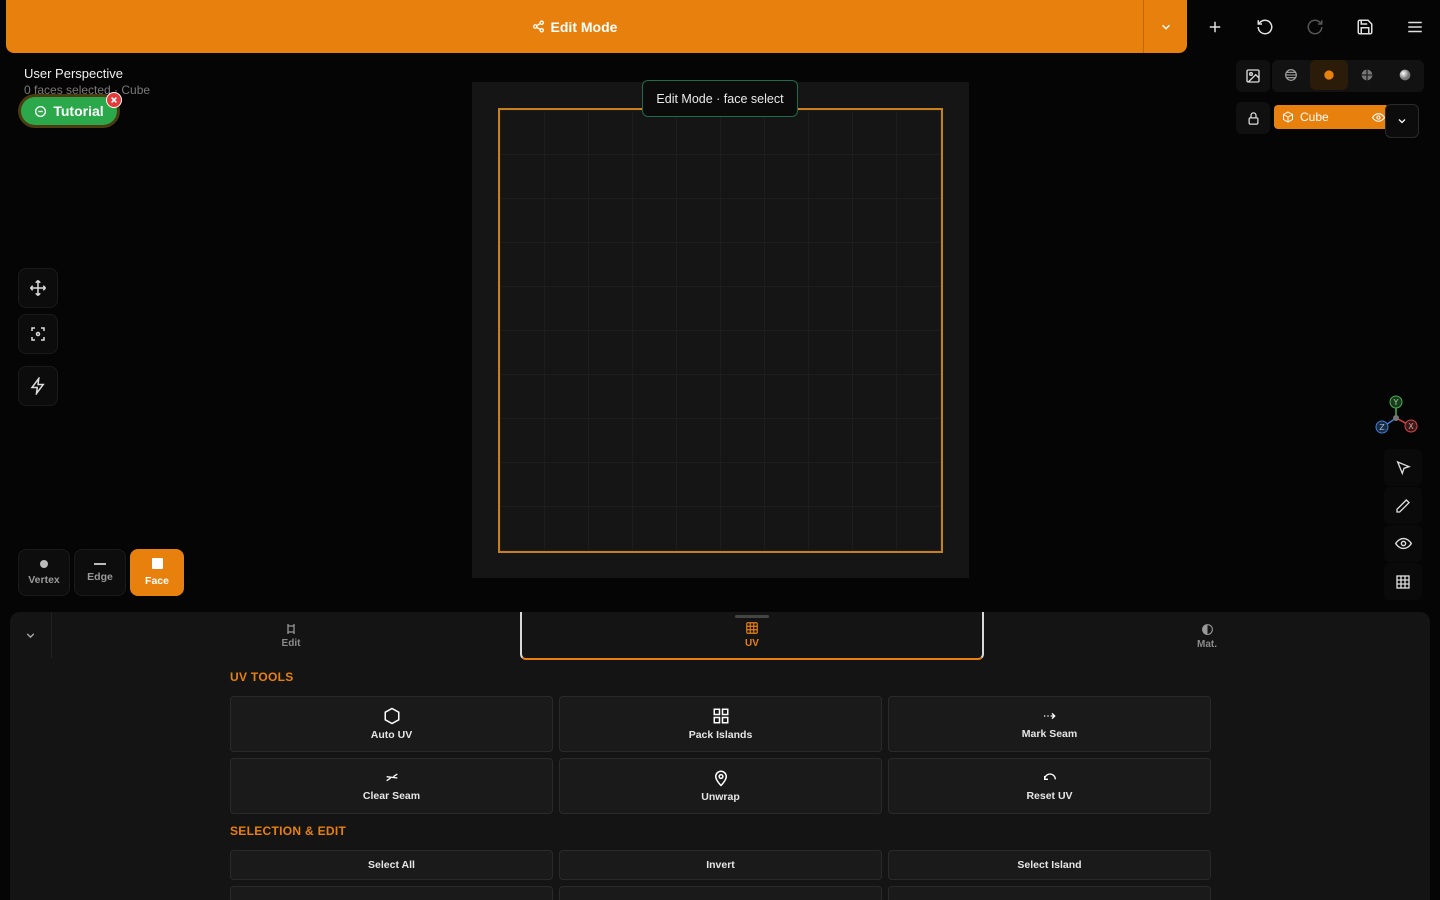  I want to click on unwrap-label: Unwrap, so click(720, 797).